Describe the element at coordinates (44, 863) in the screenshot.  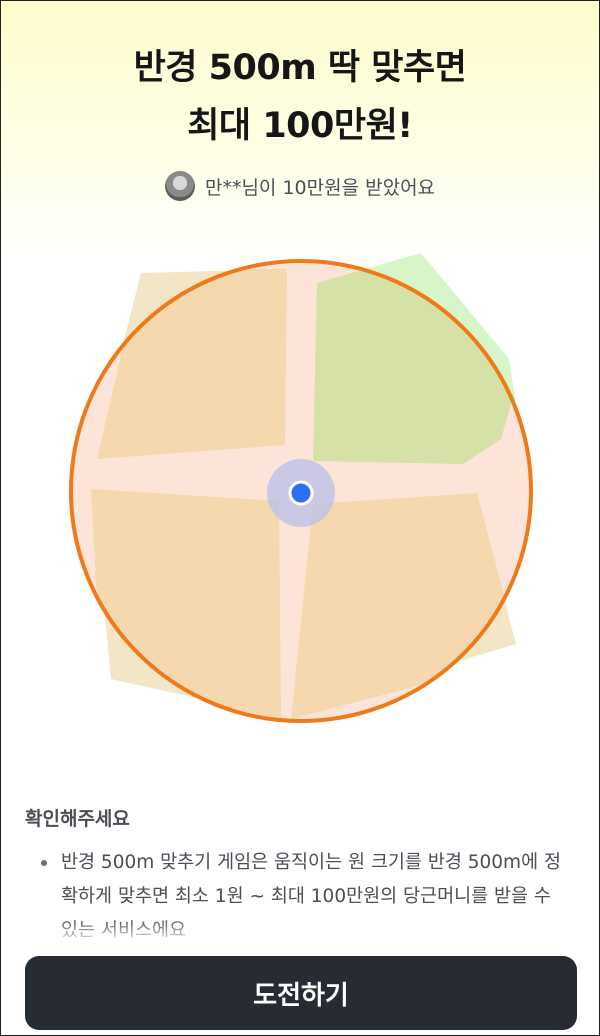
I see `bullet-icon` at that location.